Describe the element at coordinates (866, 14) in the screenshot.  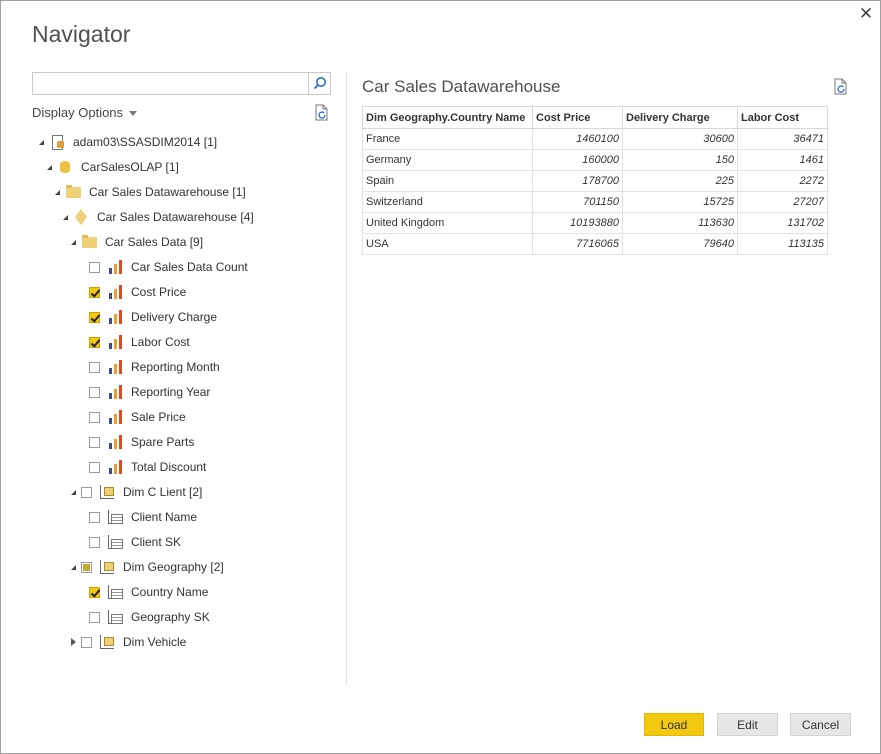
I see `close-icon: ✕` at that location.